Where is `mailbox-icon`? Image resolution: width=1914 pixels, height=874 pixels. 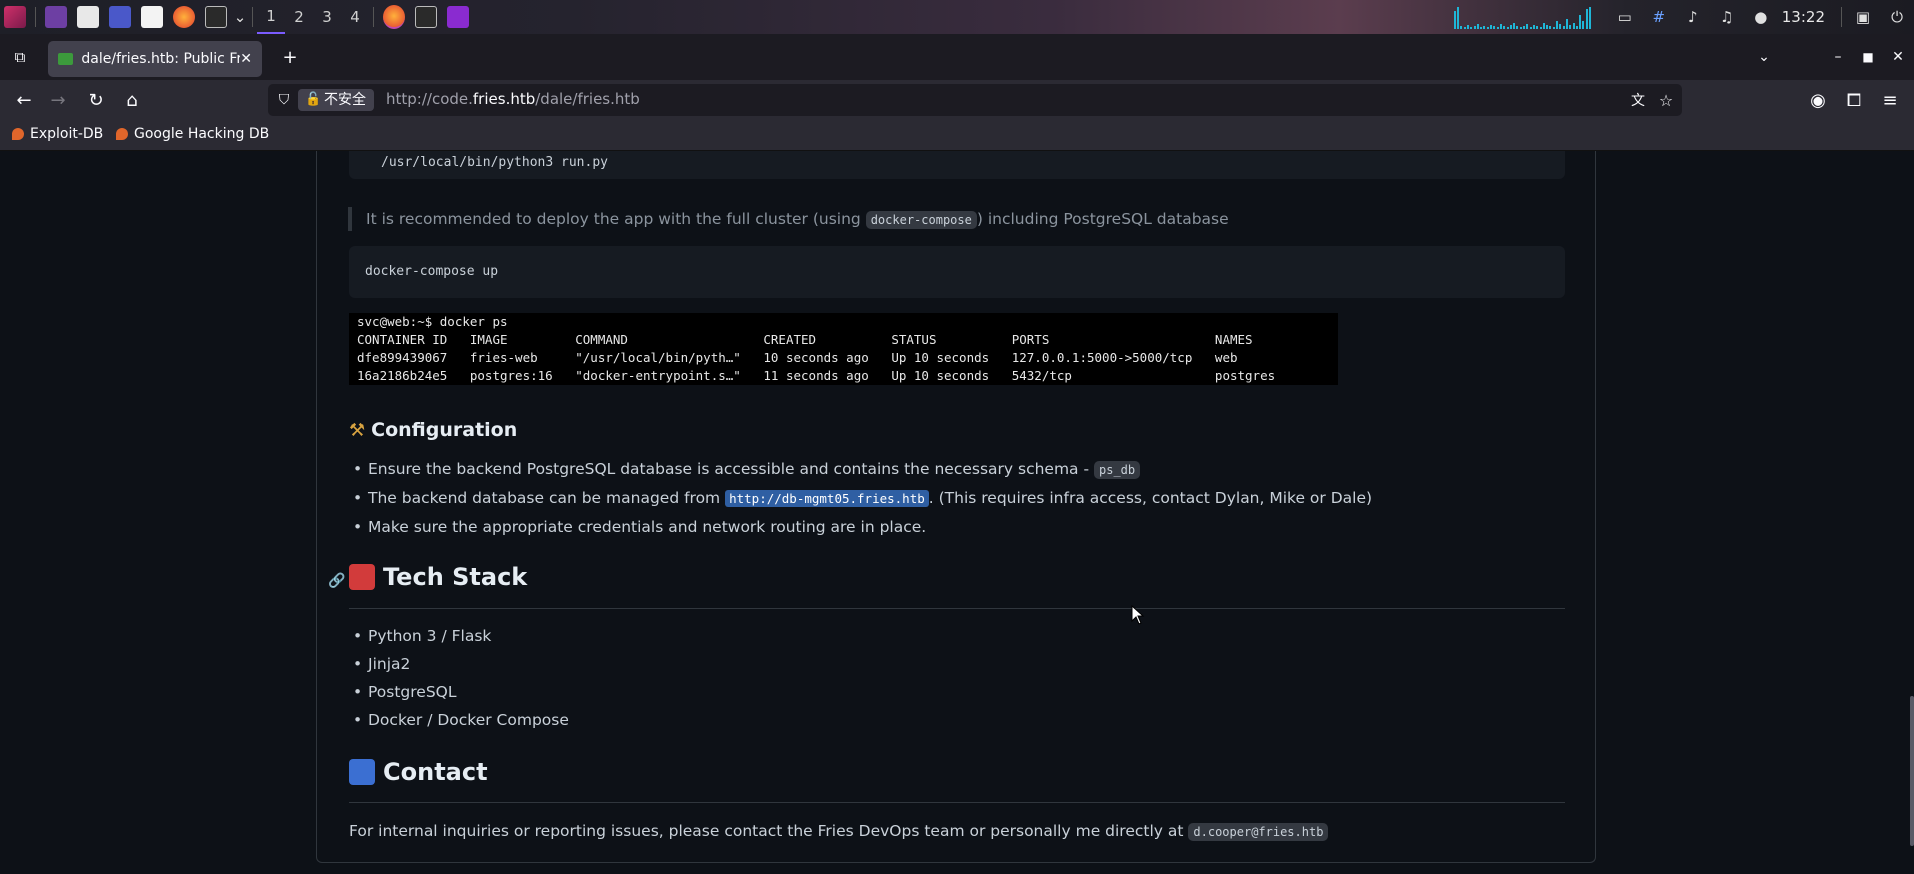
mailbox-icon is located at coordinates (362, 772).